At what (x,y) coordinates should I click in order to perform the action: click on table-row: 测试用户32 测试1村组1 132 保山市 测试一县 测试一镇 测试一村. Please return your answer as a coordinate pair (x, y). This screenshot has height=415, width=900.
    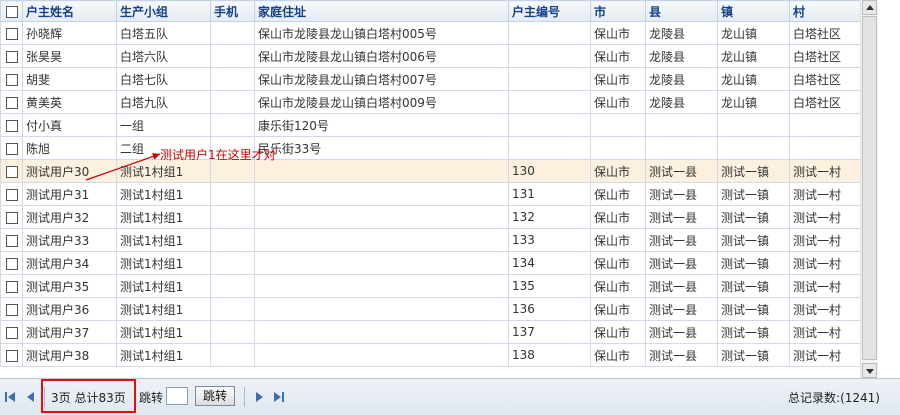
    Looking at the image, I should click on (430, 217).